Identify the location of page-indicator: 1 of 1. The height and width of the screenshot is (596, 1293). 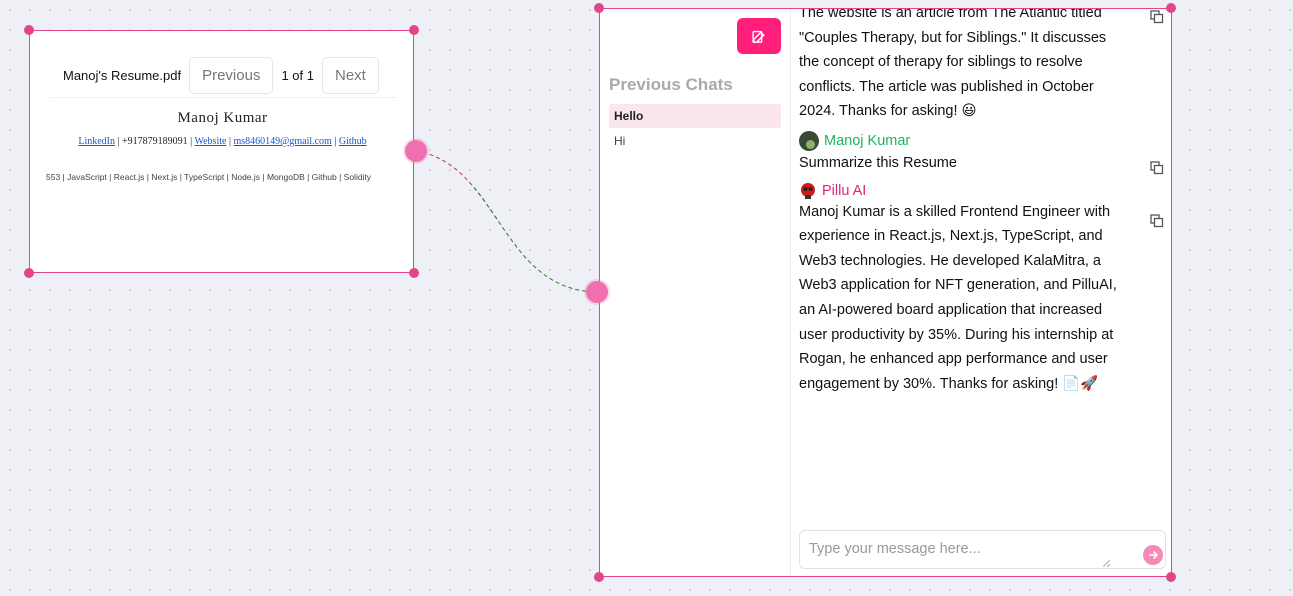
(297, 75).